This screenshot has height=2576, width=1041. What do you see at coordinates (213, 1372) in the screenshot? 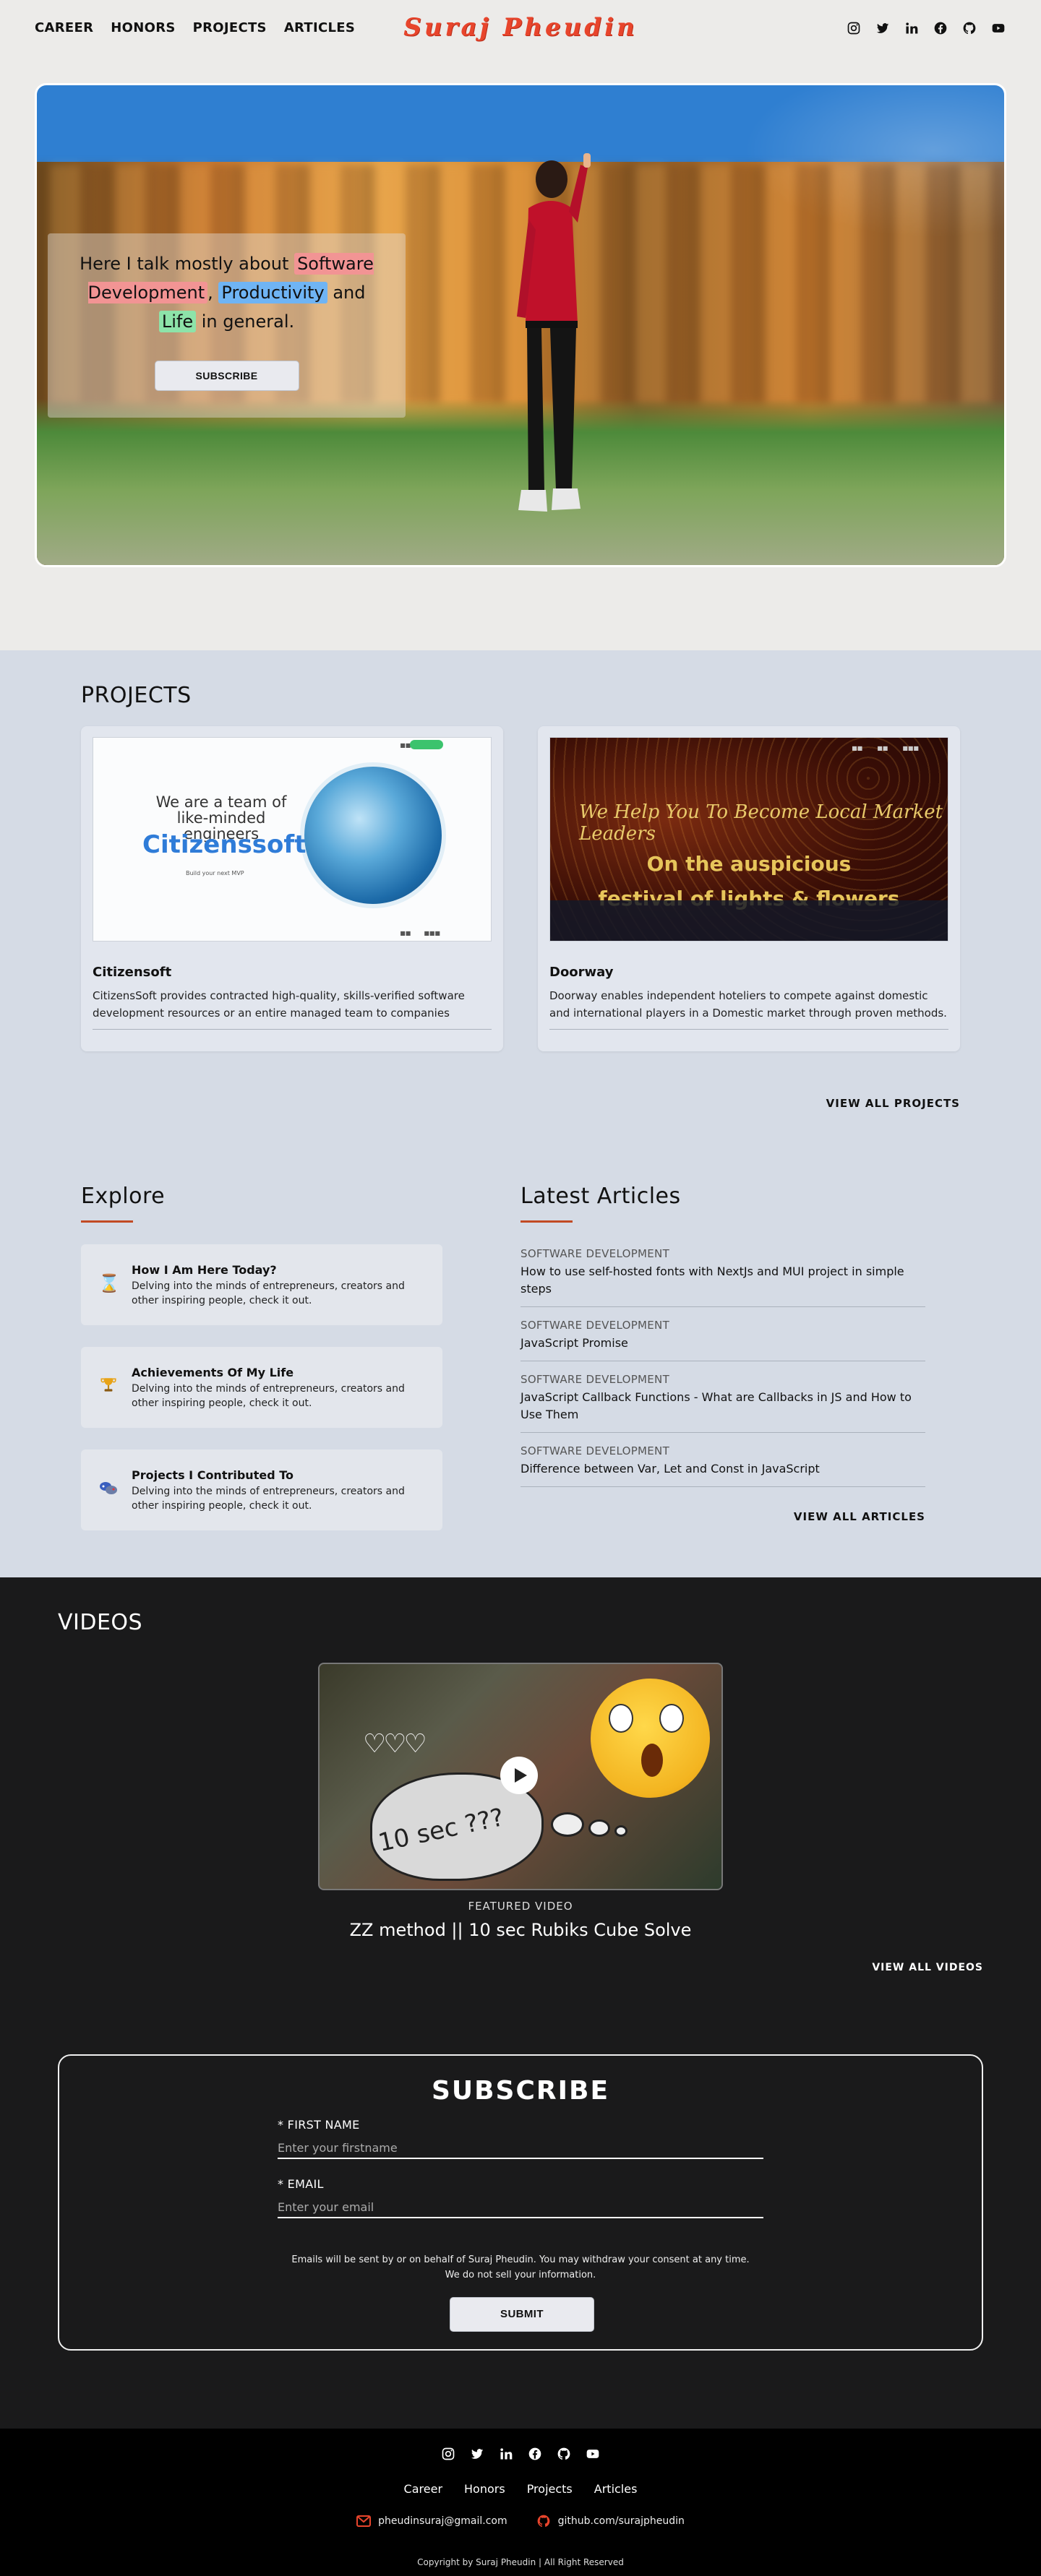
I see `explore-card-title: Achievements Of My Life` at bounding box center [213, 1372].